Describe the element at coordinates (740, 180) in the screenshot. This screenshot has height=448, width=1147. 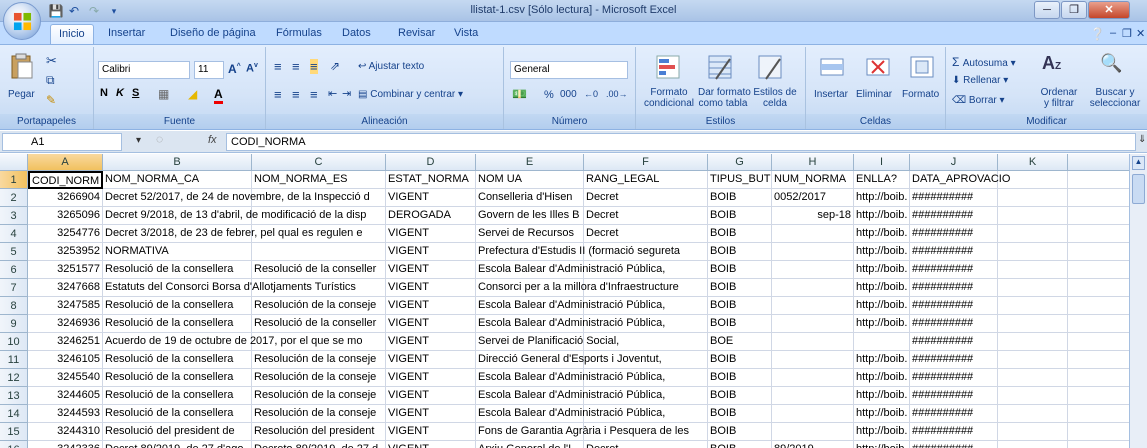
I see `cell-g1: TIPUS_BUTLL` at that location.